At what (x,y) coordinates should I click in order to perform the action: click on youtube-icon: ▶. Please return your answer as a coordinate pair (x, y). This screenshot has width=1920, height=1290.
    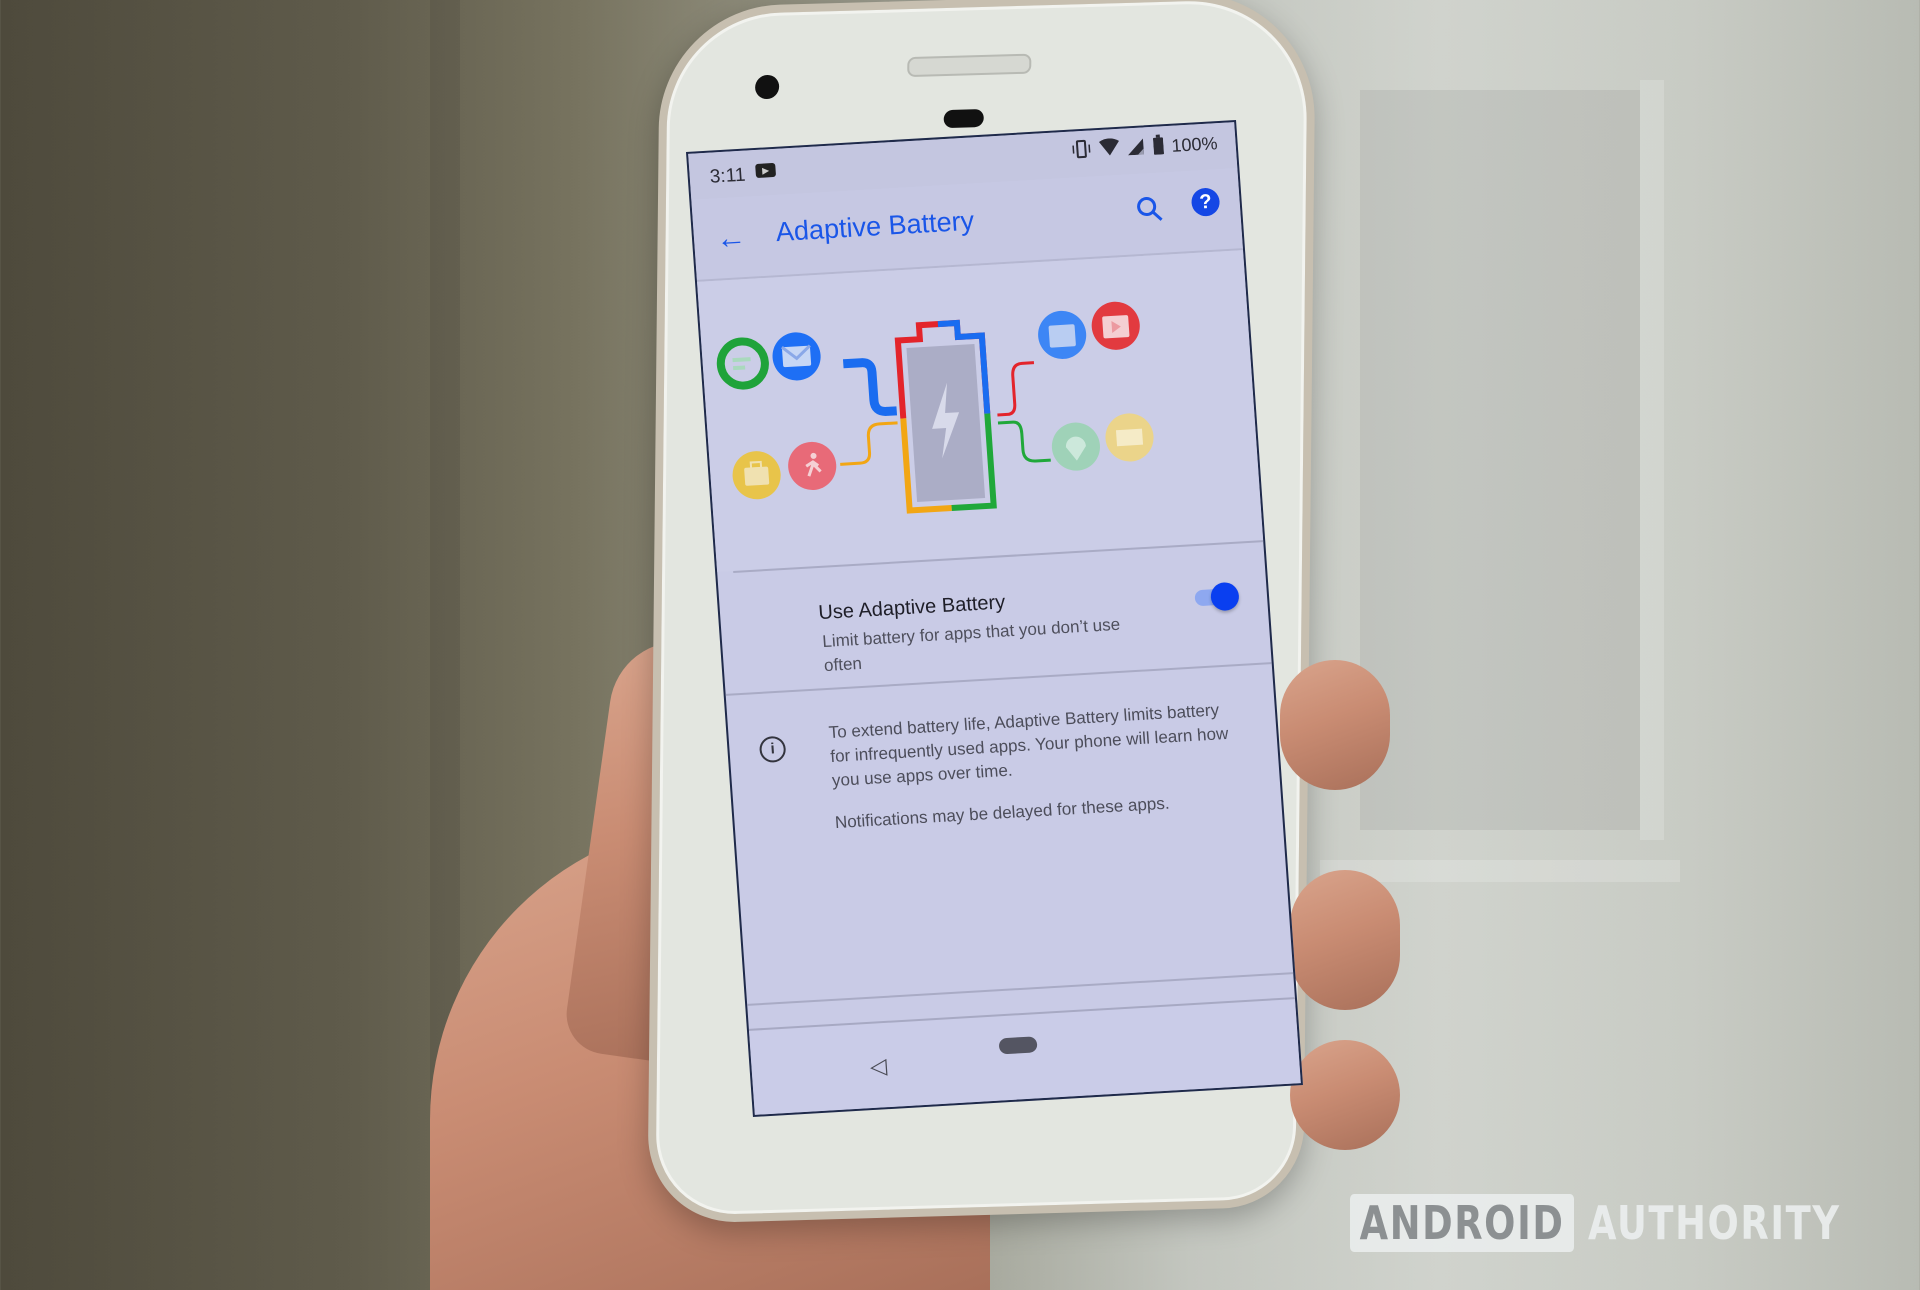
    Looking at the image, I should click on (766, 170).